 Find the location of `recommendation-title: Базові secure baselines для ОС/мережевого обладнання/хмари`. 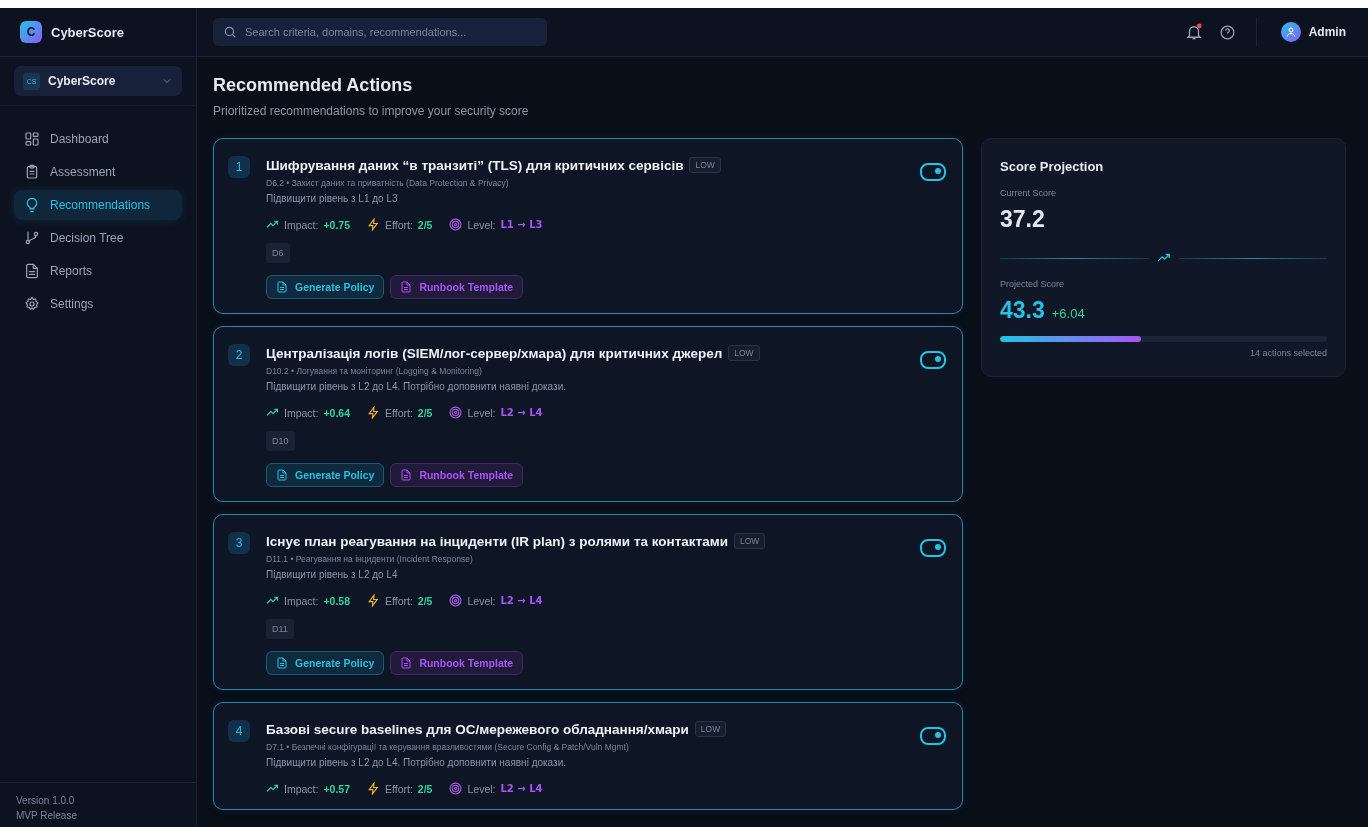

recommendation-title: Базові secure baselines для ОС/мережевого обладнання/хмари is located at coordinates (477, 729).